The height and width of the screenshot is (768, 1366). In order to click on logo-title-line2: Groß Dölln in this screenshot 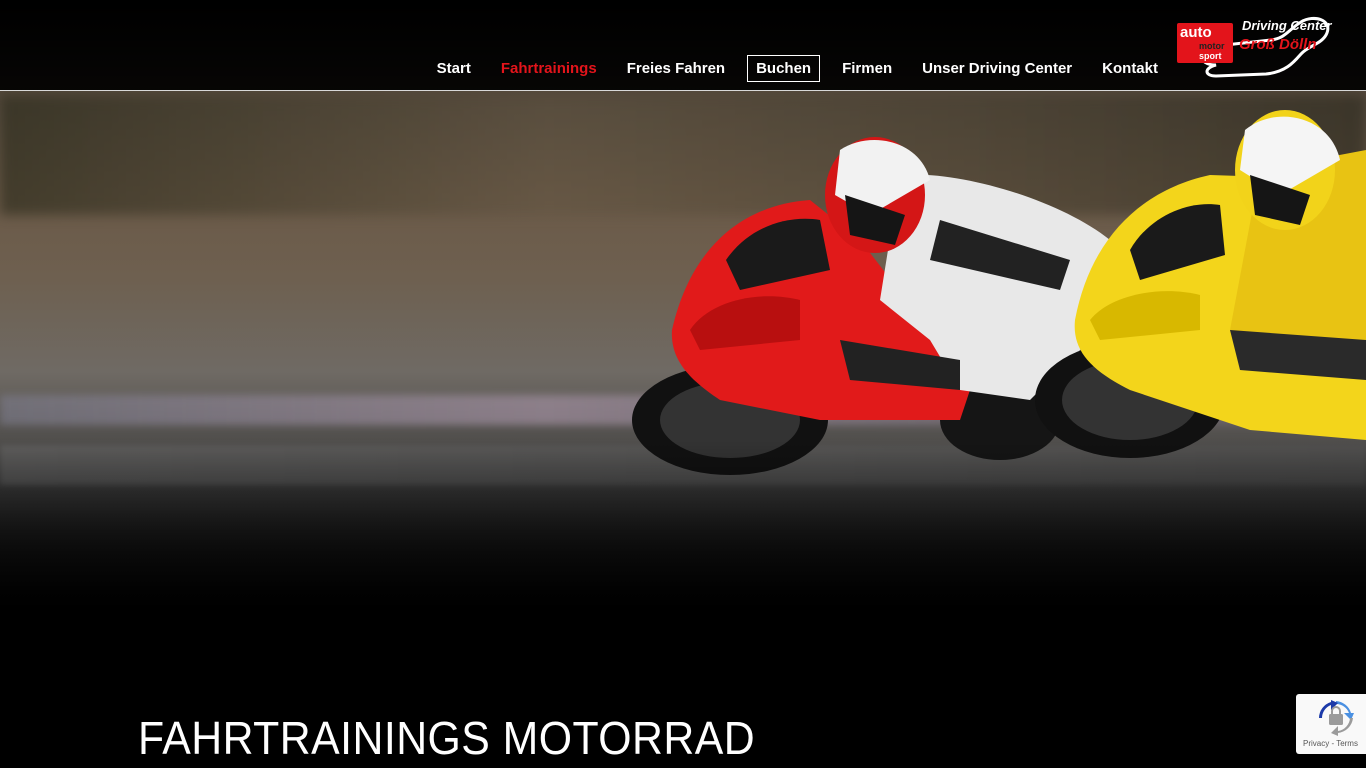, I will do `click(1278, 44)`.